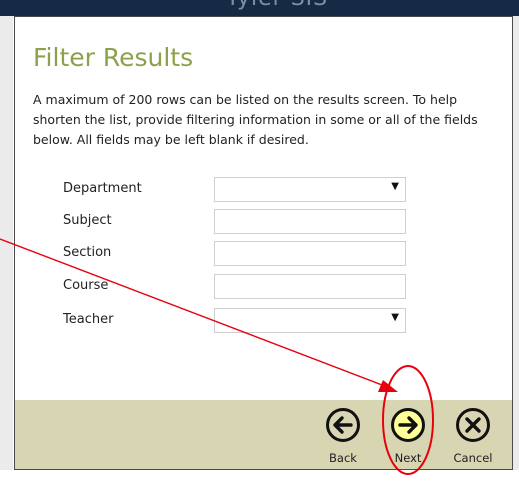 The width and height of the screenshot is (519, 497). What do you see at coordinates (113, 57) in the screenshot?
I see `dialog-title: Filter Results` at bounding box center [113, 57].